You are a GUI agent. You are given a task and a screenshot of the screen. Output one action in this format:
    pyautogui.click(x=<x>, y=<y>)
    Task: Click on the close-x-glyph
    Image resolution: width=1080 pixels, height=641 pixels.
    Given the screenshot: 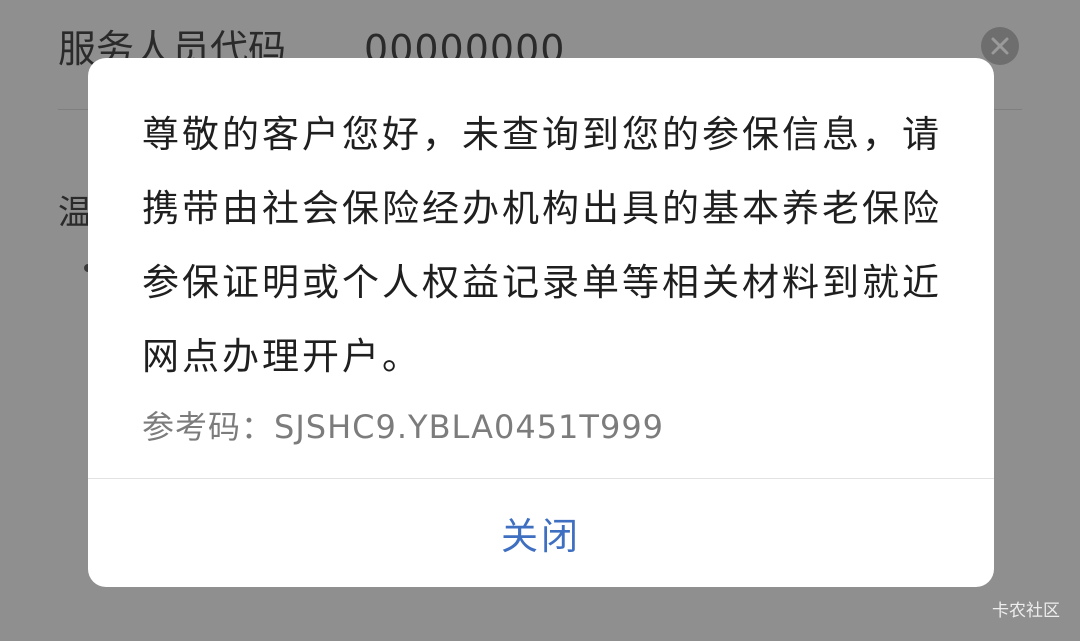 What is the action you would take?
    pyautogui.click(x=1000, y=46)
    